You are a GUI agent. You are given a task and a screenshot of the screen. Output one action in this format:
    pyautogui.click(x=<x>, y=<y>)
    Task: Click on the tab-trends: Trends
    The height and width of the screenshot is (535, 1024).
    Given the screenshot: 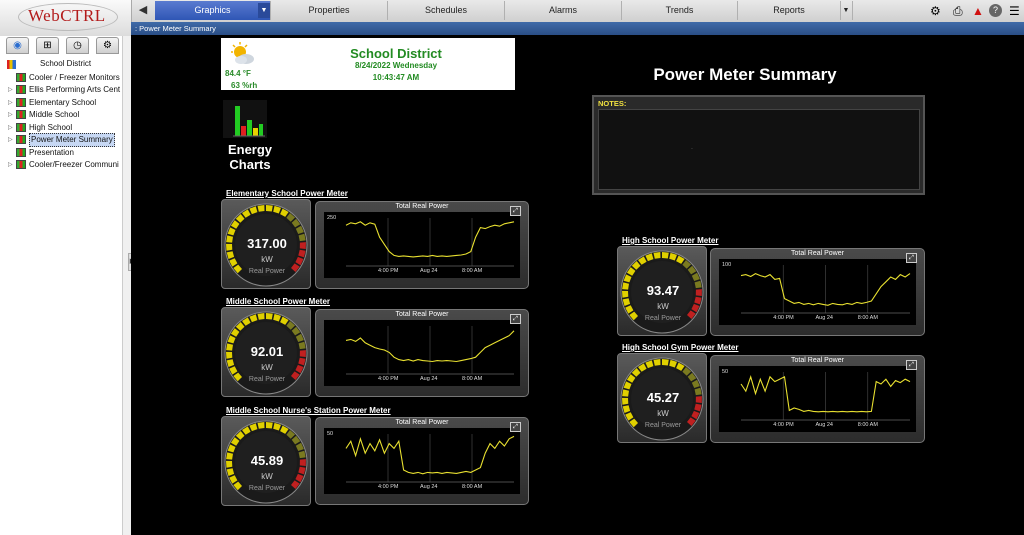 What is the action you would take?
    pyautogui.click(x=680, y=10)
    